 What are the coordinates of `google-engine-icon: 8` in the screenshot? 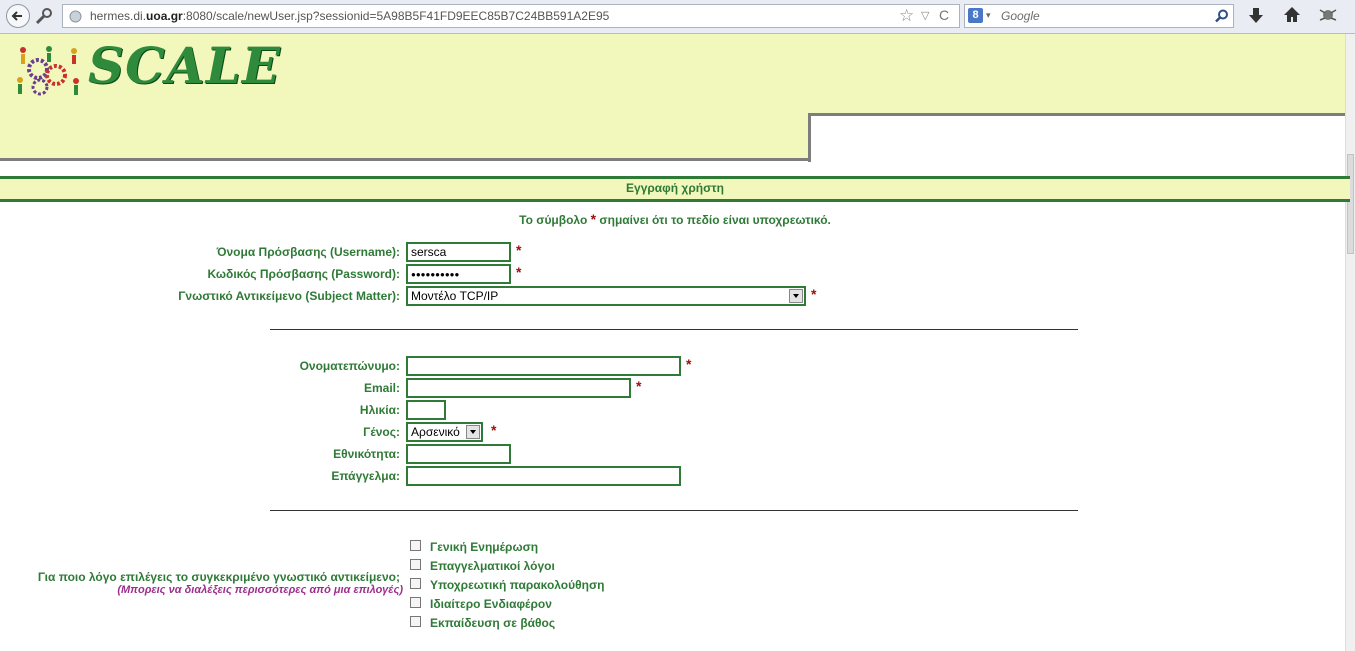 It's located at (975, 15).